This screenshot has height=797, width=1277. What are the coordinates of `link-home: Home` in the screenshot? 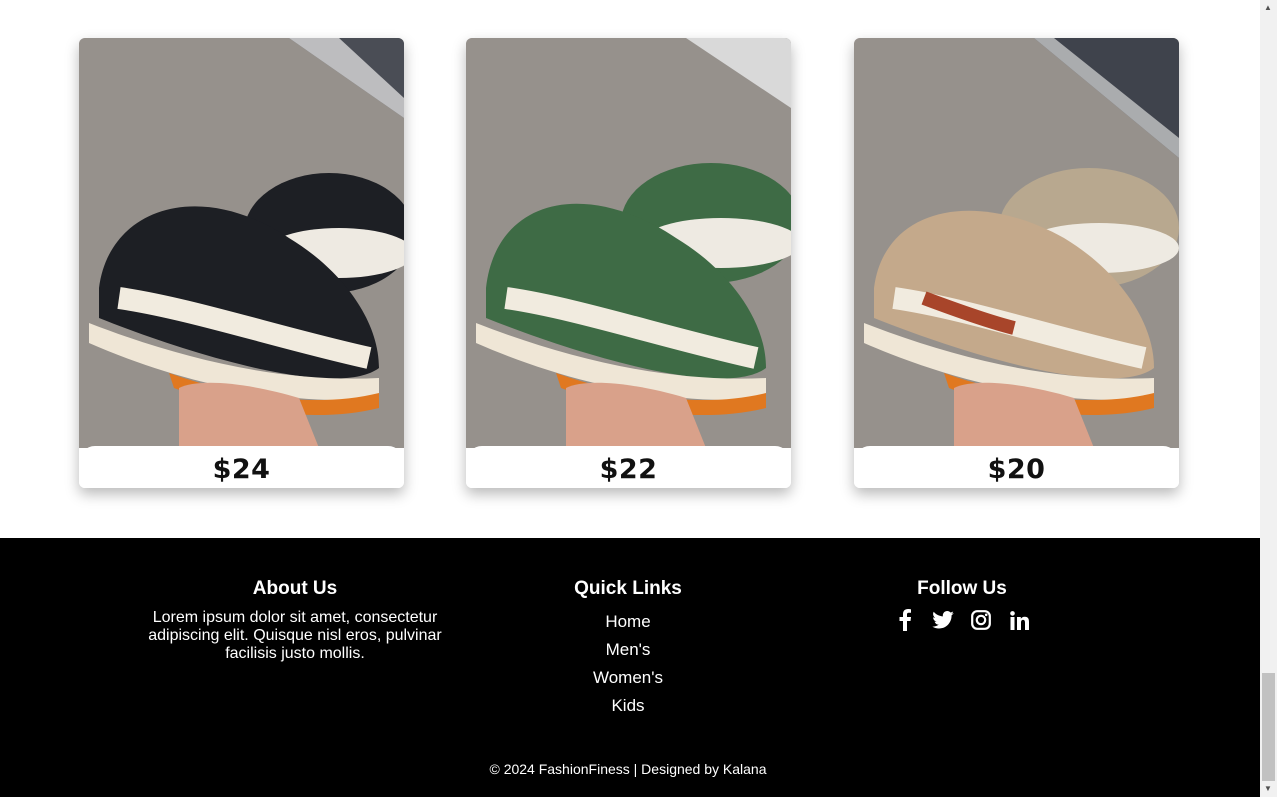 It's located at (628, 622).